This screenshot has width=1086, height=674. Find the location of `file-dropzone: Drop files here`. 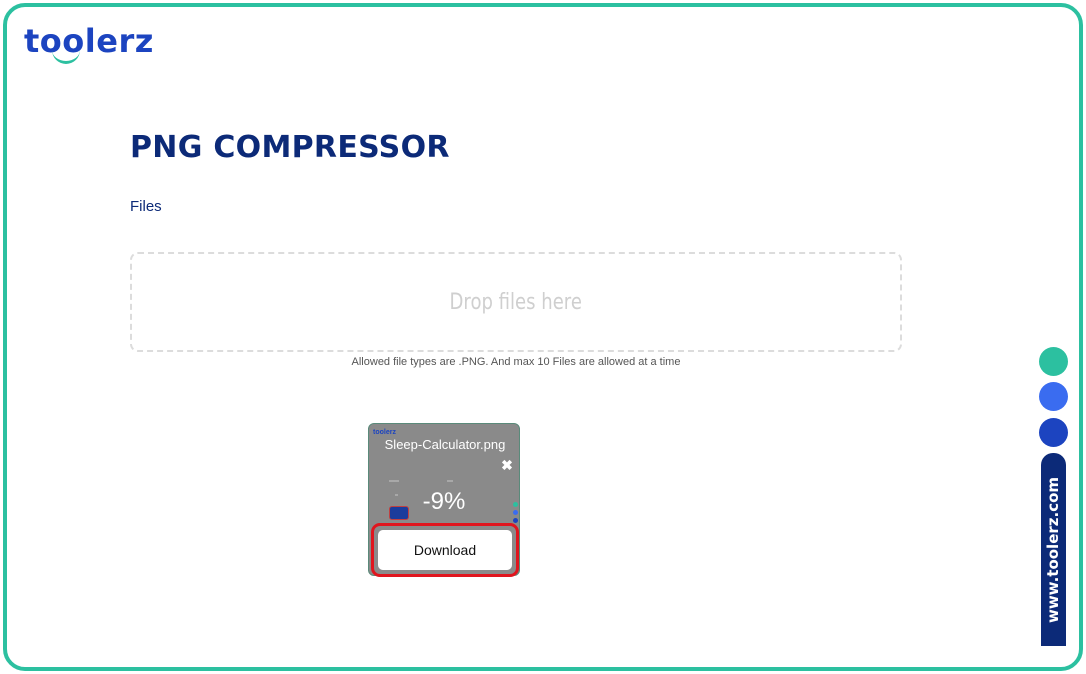

file-dropzone: Drop files here is located at coordinates (516, 302).